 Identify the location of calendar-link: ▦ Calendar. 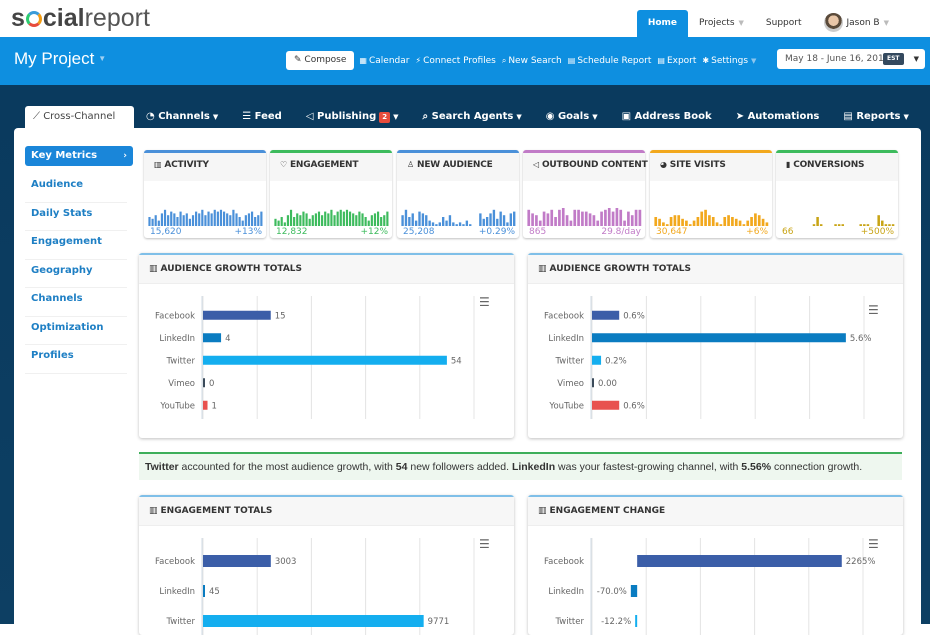
(384, 61).